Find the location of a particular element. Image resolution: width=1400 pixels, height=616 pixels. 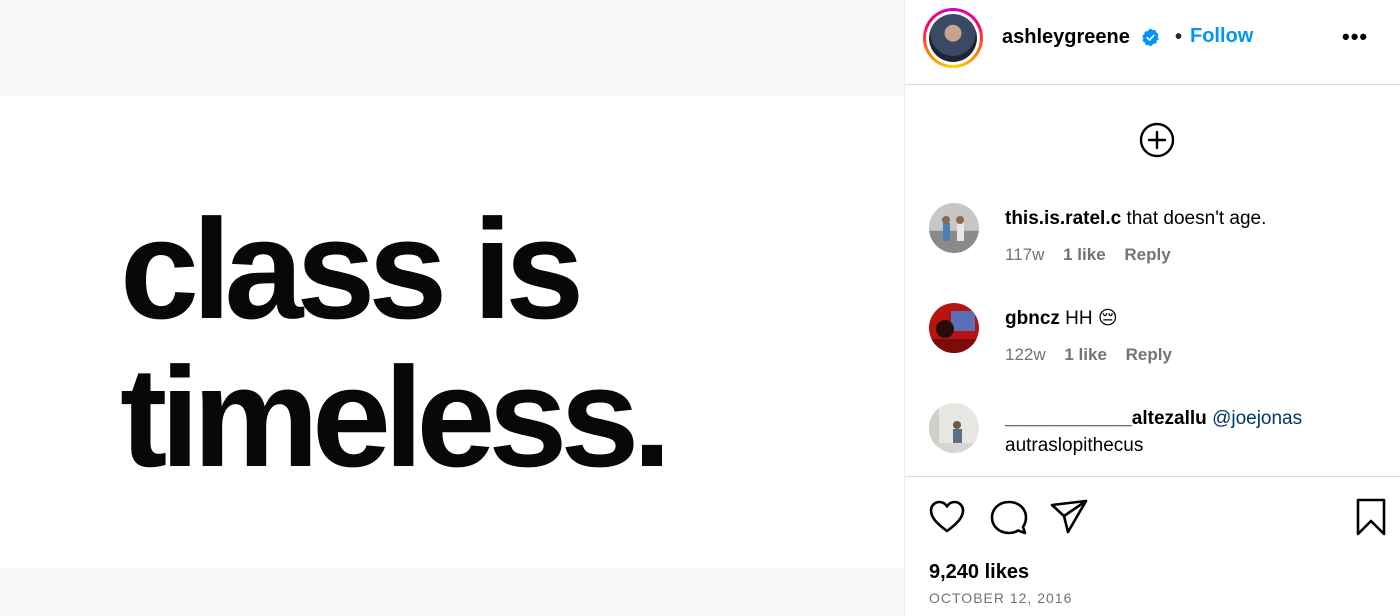

post-date: OCTOBER 12, 2016 is located at coordinates (1001, 598).